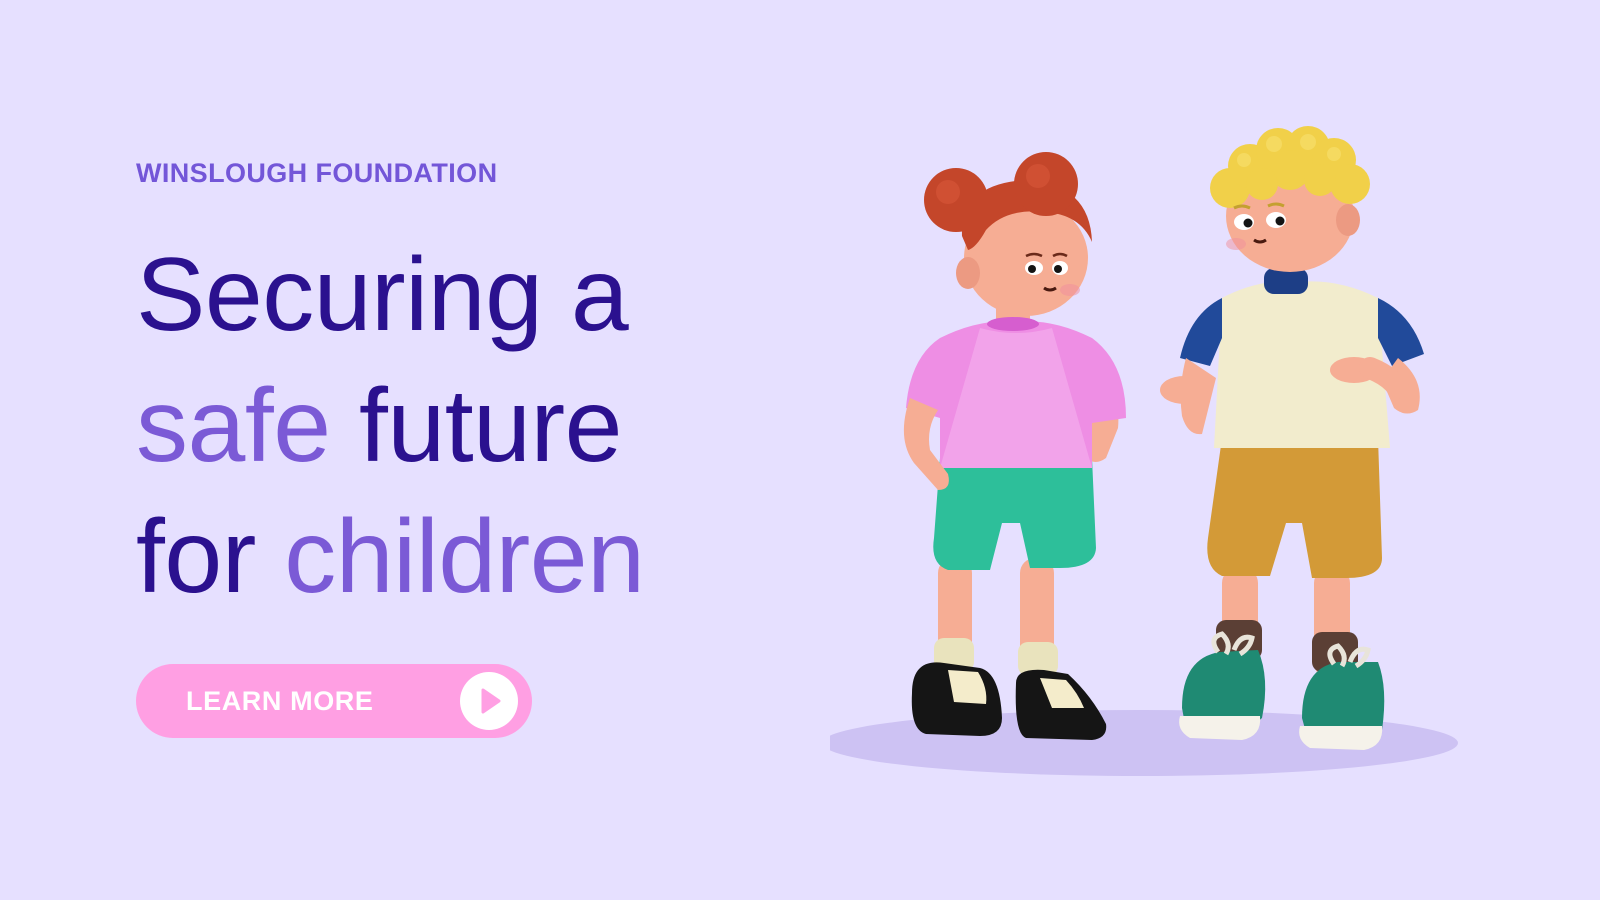 The width and height of the screenshot is (1600, 900). I want to click on girl-figure, so click(1014, 446).